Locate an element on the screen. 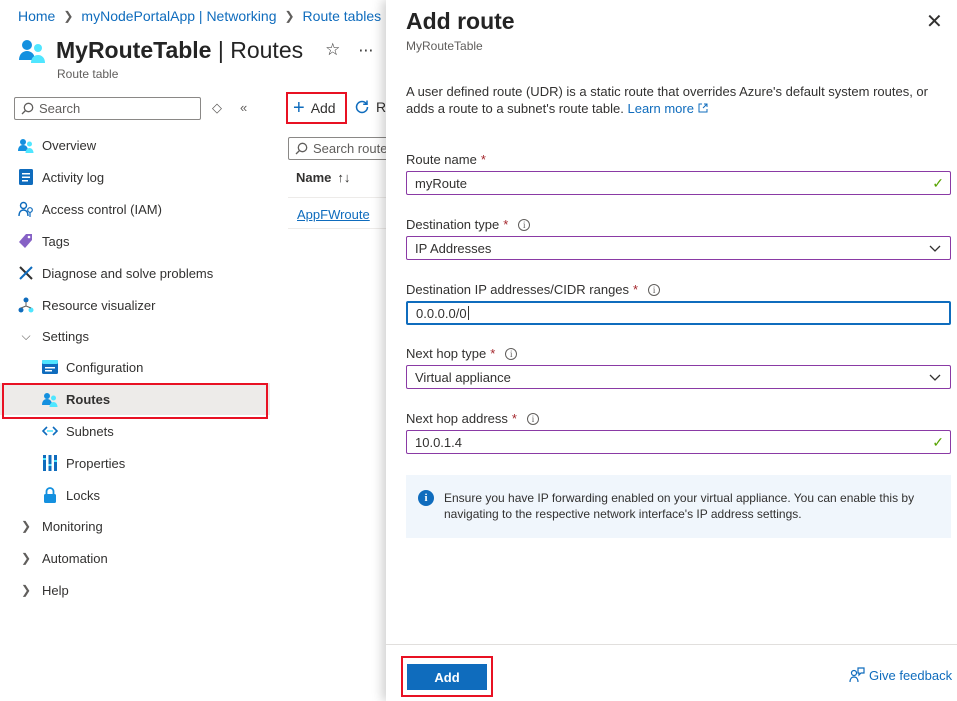 This screenshot has height=701, width=957. configuration-icon is located at coordinates (50, 367).